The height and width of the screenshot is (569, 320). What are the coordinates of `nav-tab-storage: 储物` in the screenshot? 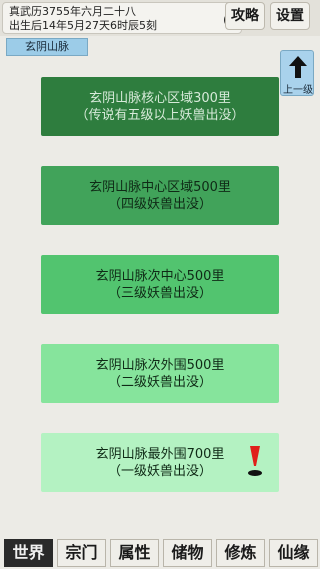 It's located at (187, 553).